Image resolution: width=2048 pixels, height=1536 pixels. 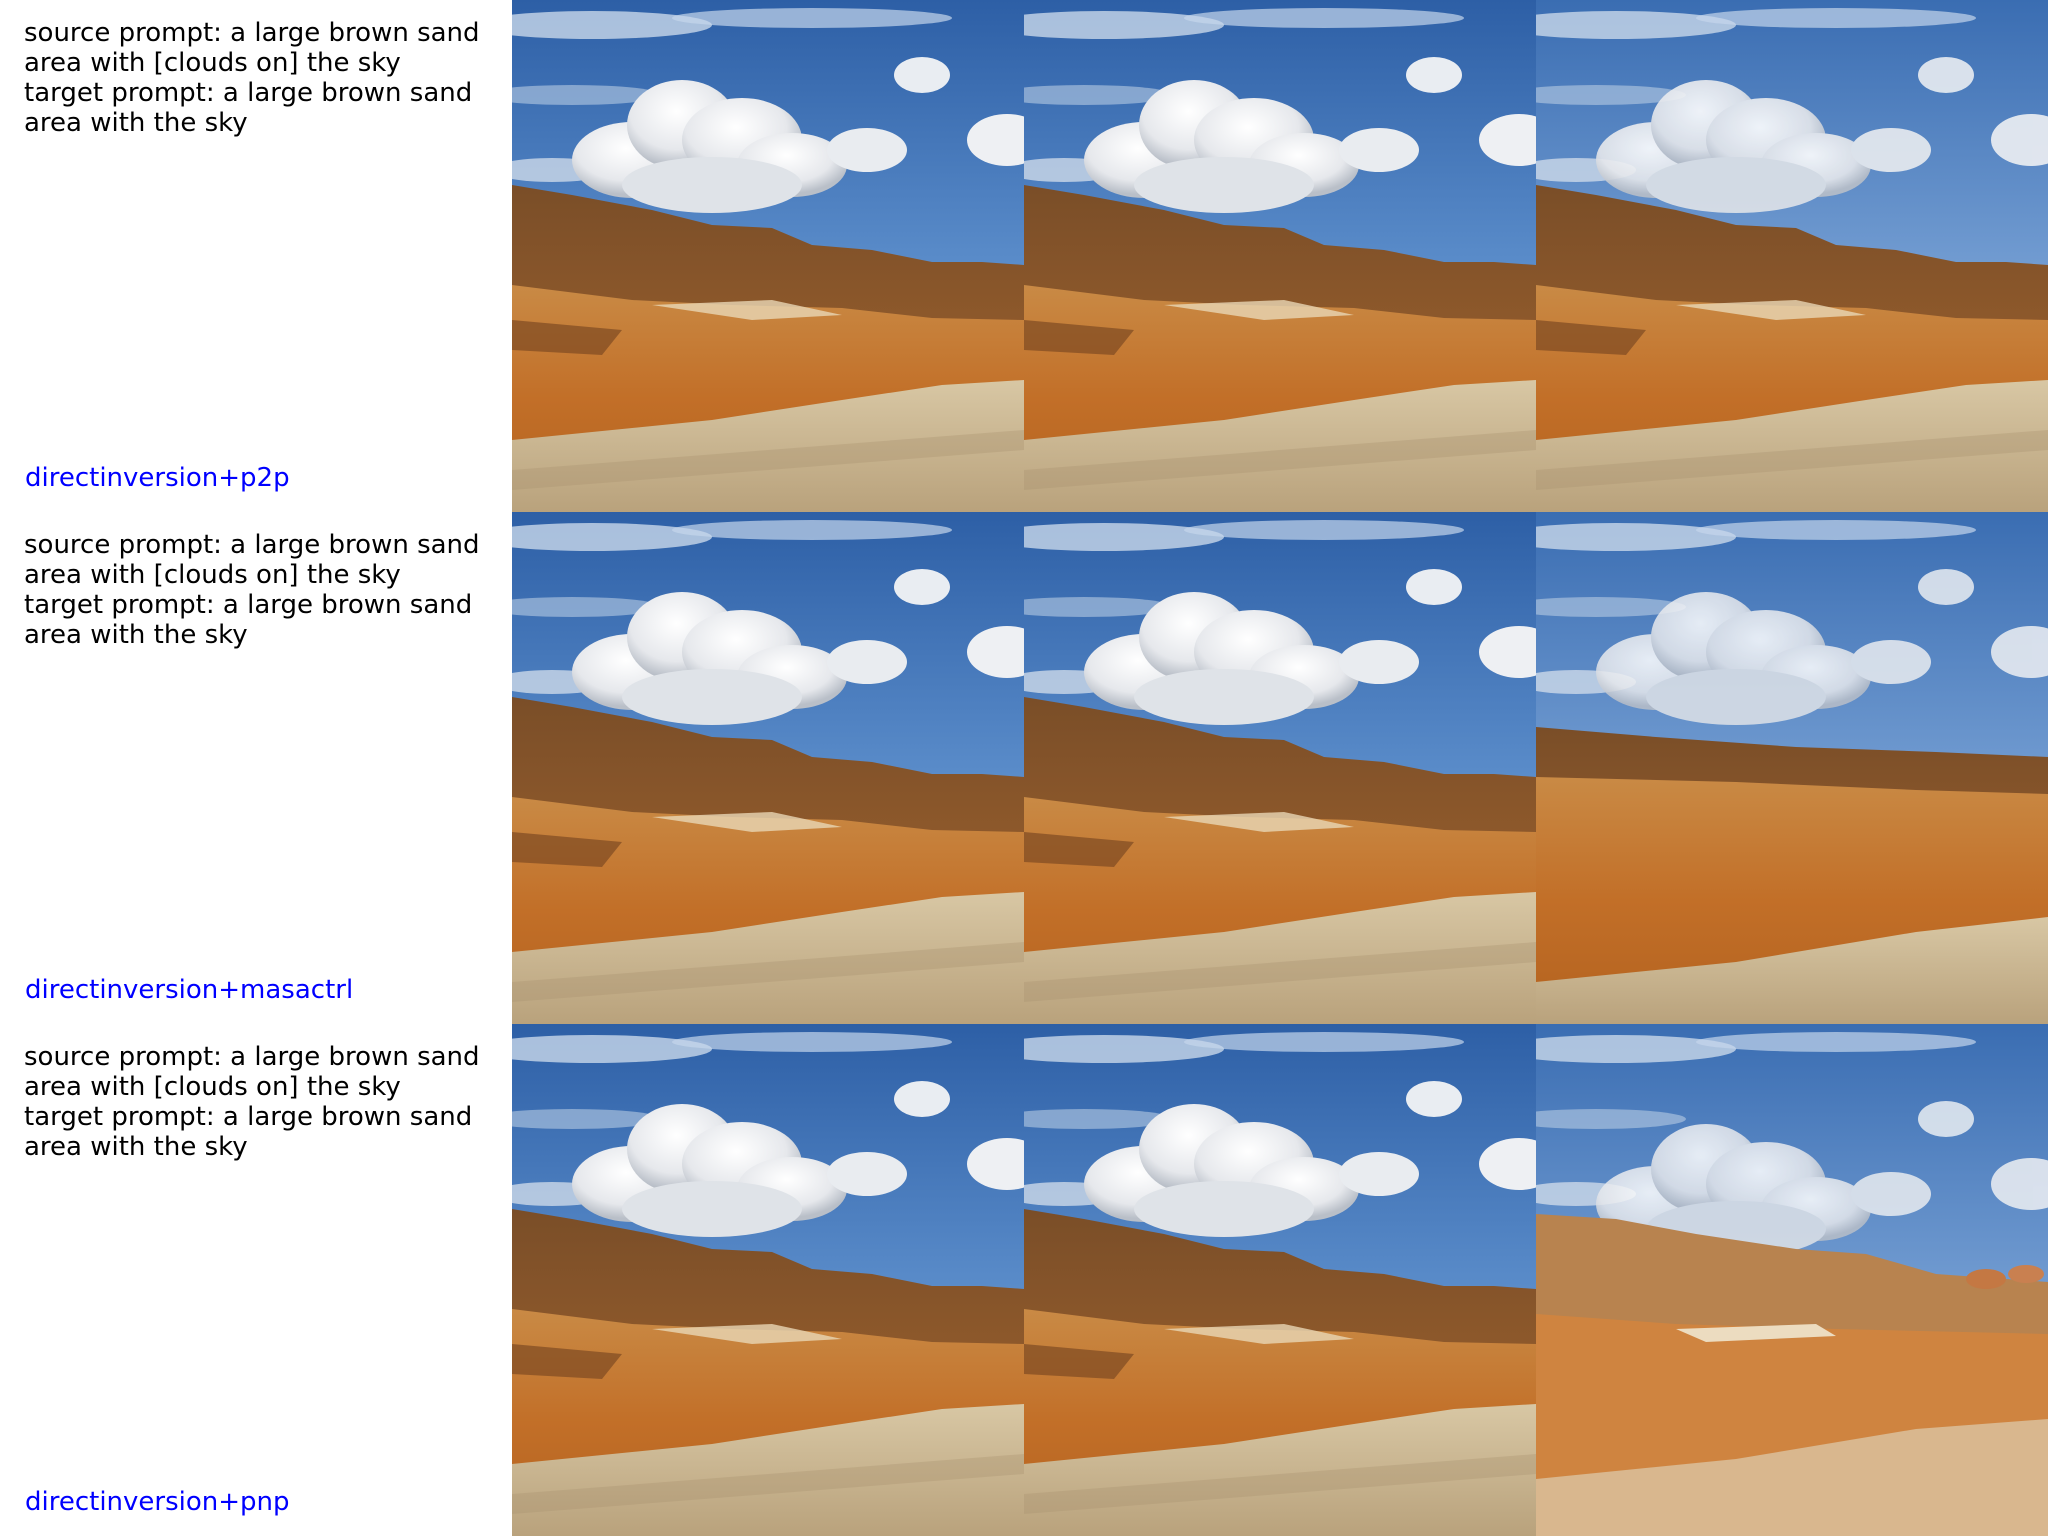 What do you see at coordinates (157, 1502) in the screenshot?
I see `method-name: directinversion+pnp` at bounding box center [157, 1502].